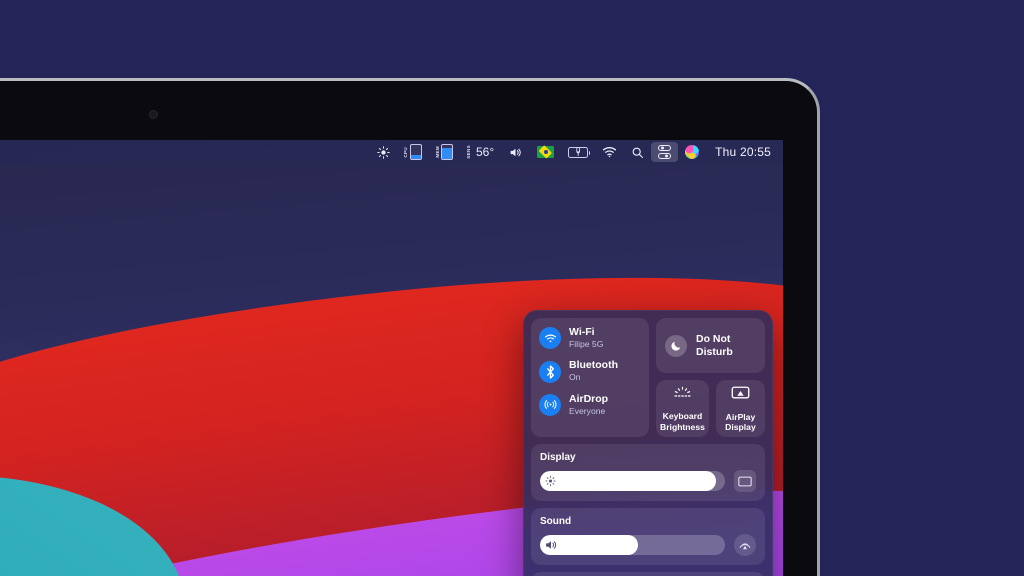  I want to click on do-not-disturb-button: Do Not Disturb, so click(710, 345).